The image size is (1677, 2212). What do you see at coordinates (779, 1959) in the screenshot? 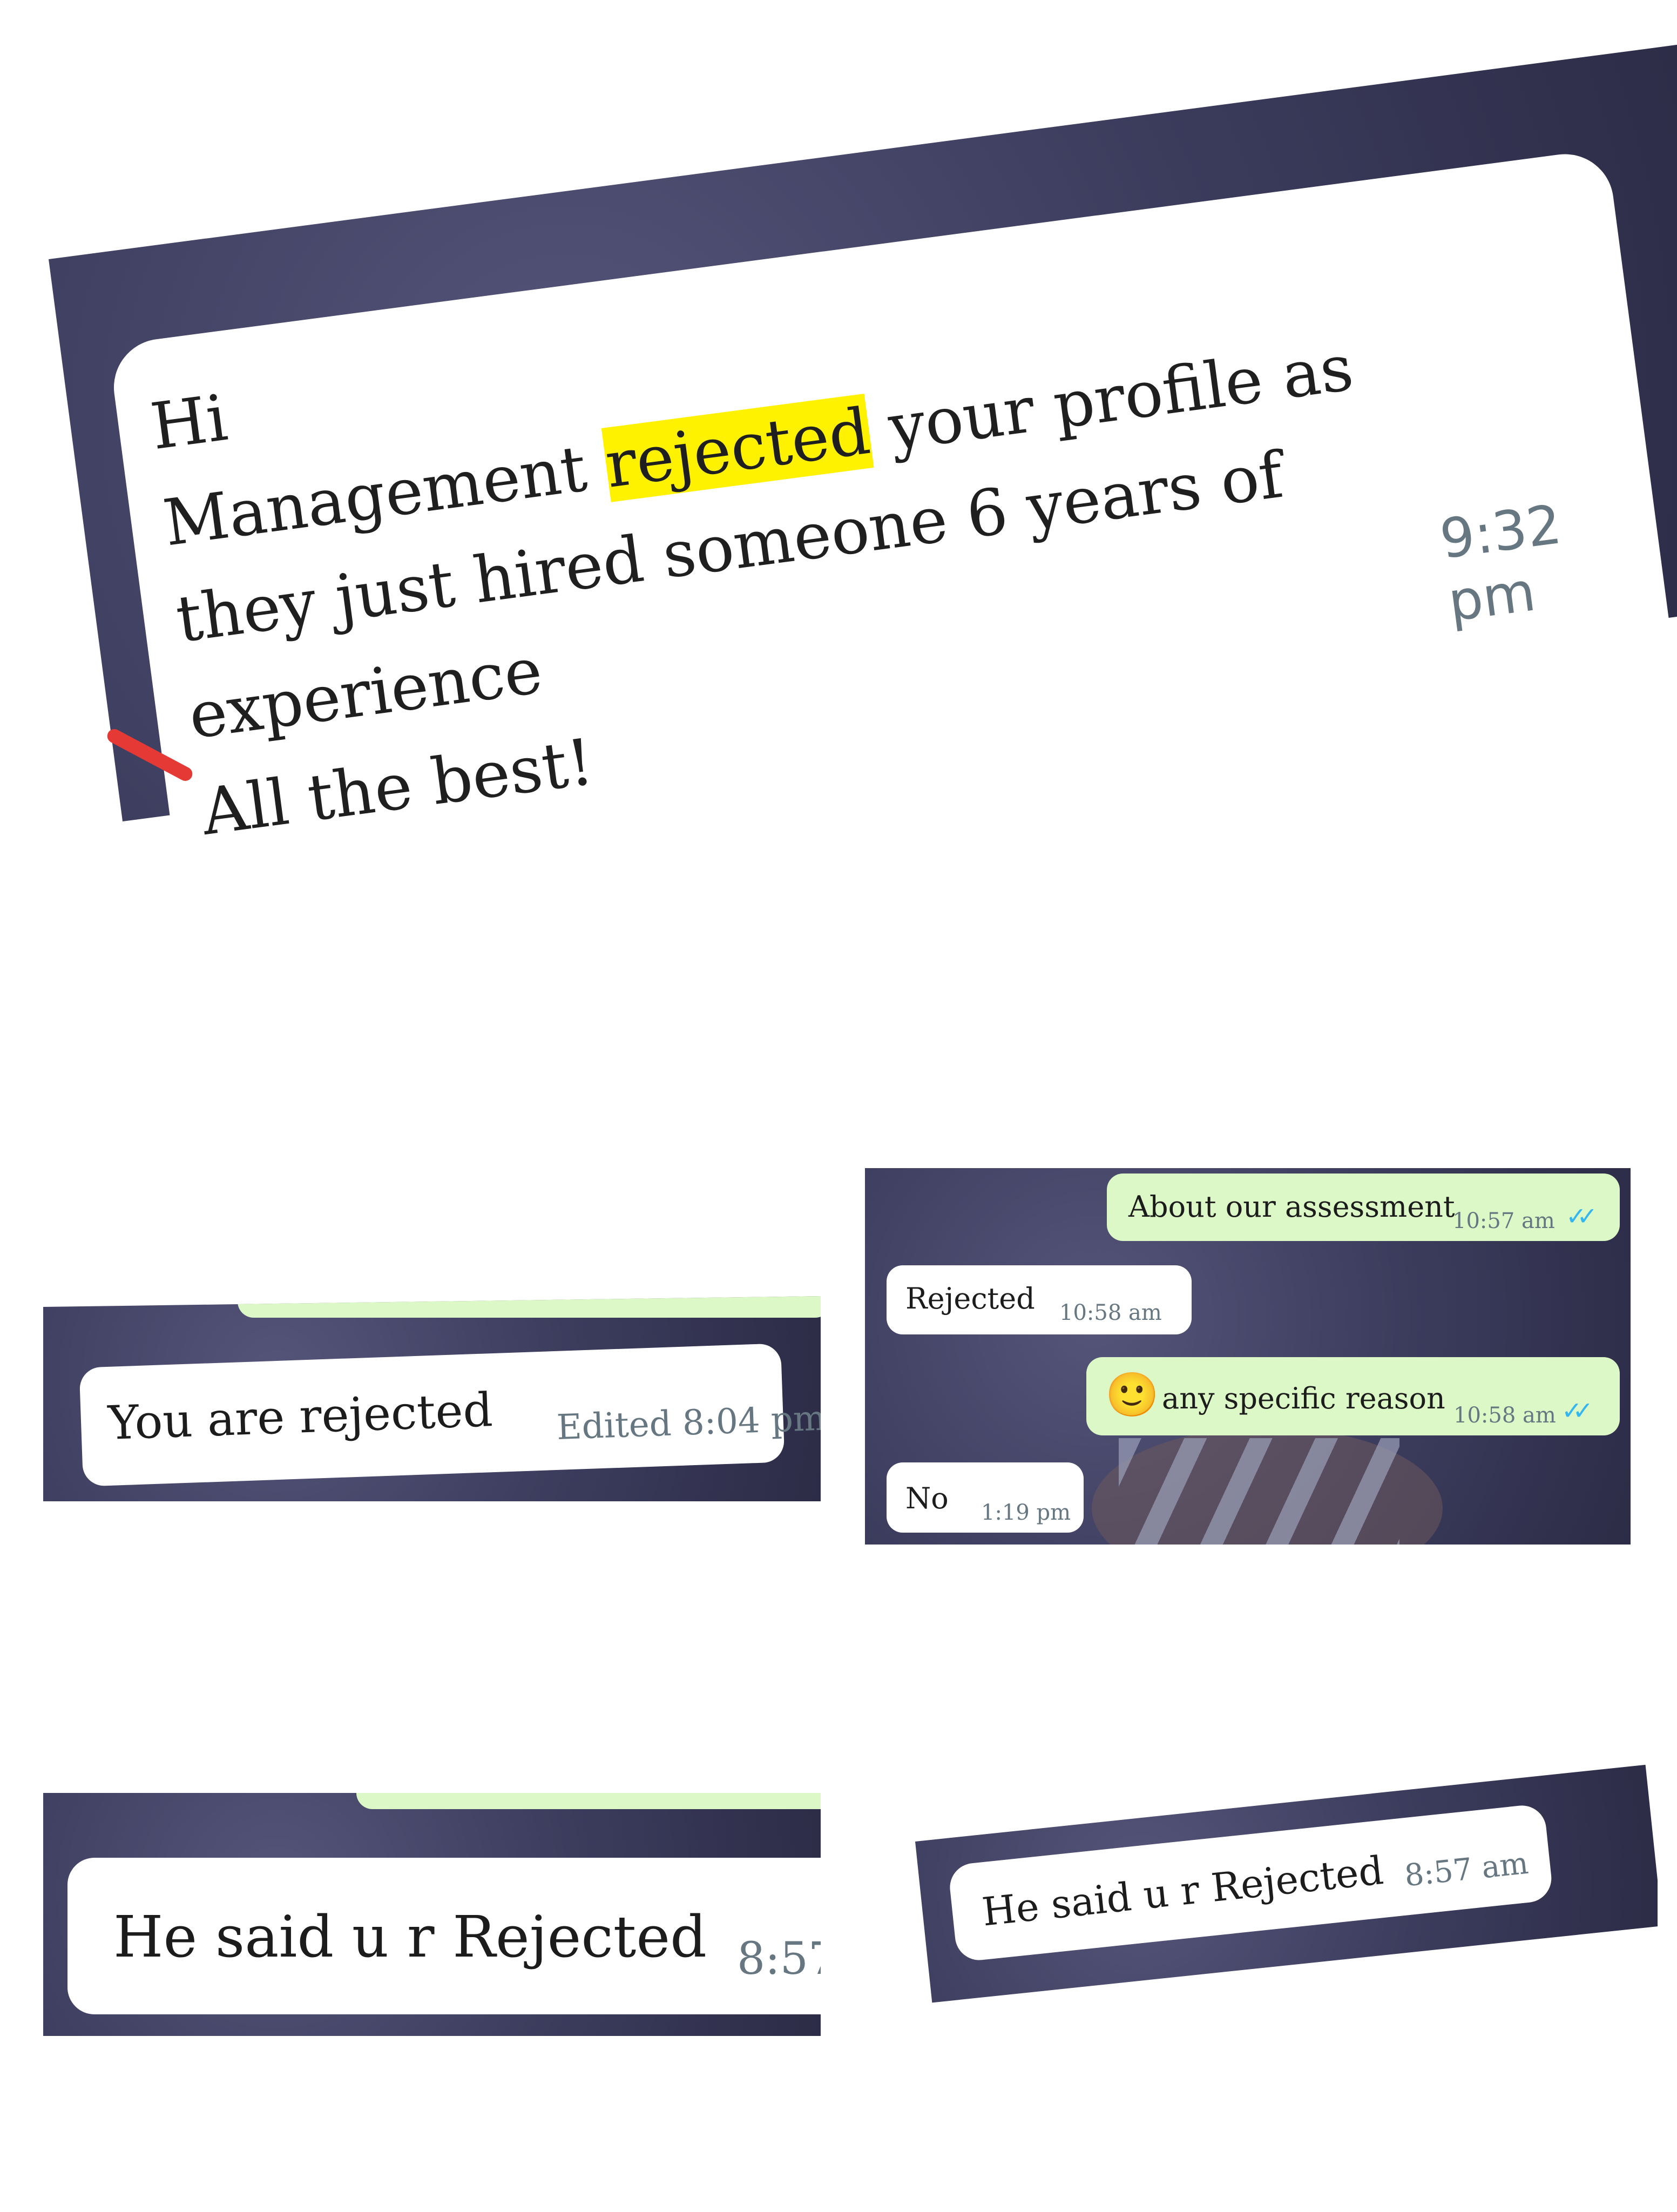
I see `message-time: 8:57 a` at bounding box center [779, 1959].